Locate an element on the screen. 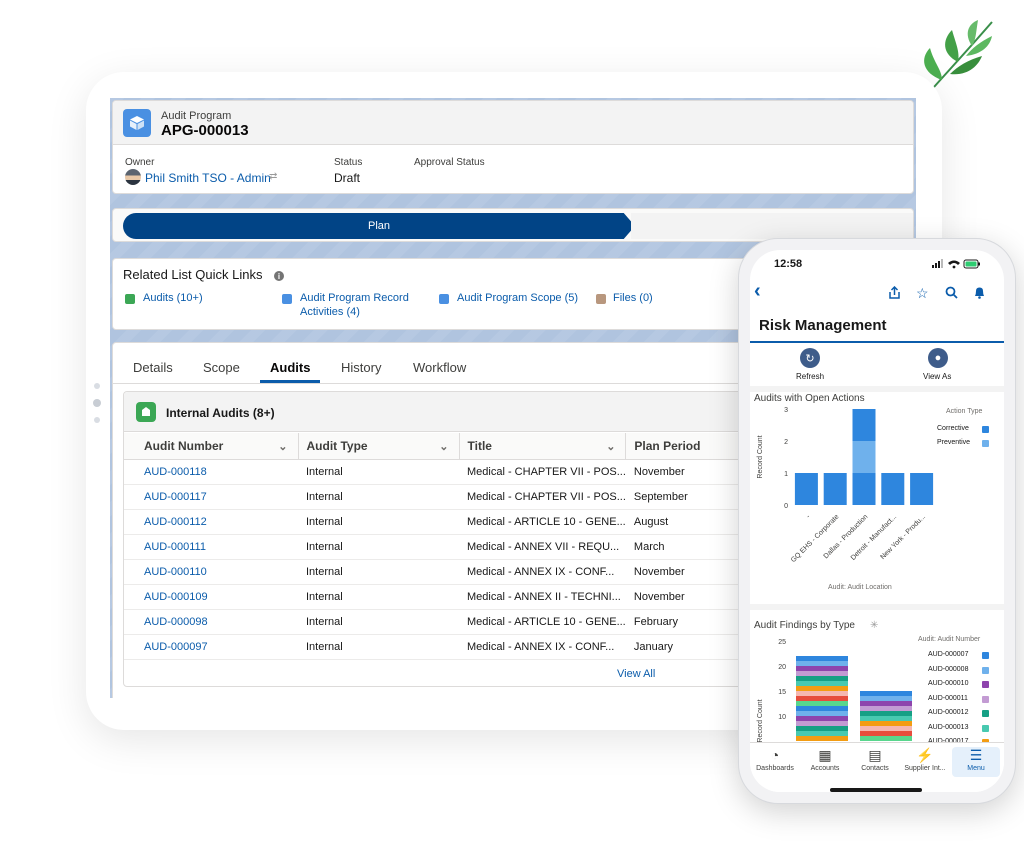  tab-scope: Scope is located at coordinates (221, 367).